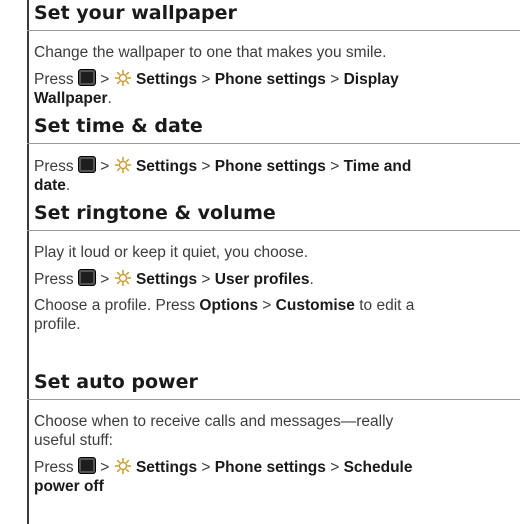 This screenshot has width=520, height=524. What do you see at coordinates (155, 213) in the screenshot?
I see `section-heading: Set ringtone & volume` at bounding box center [155, 213].